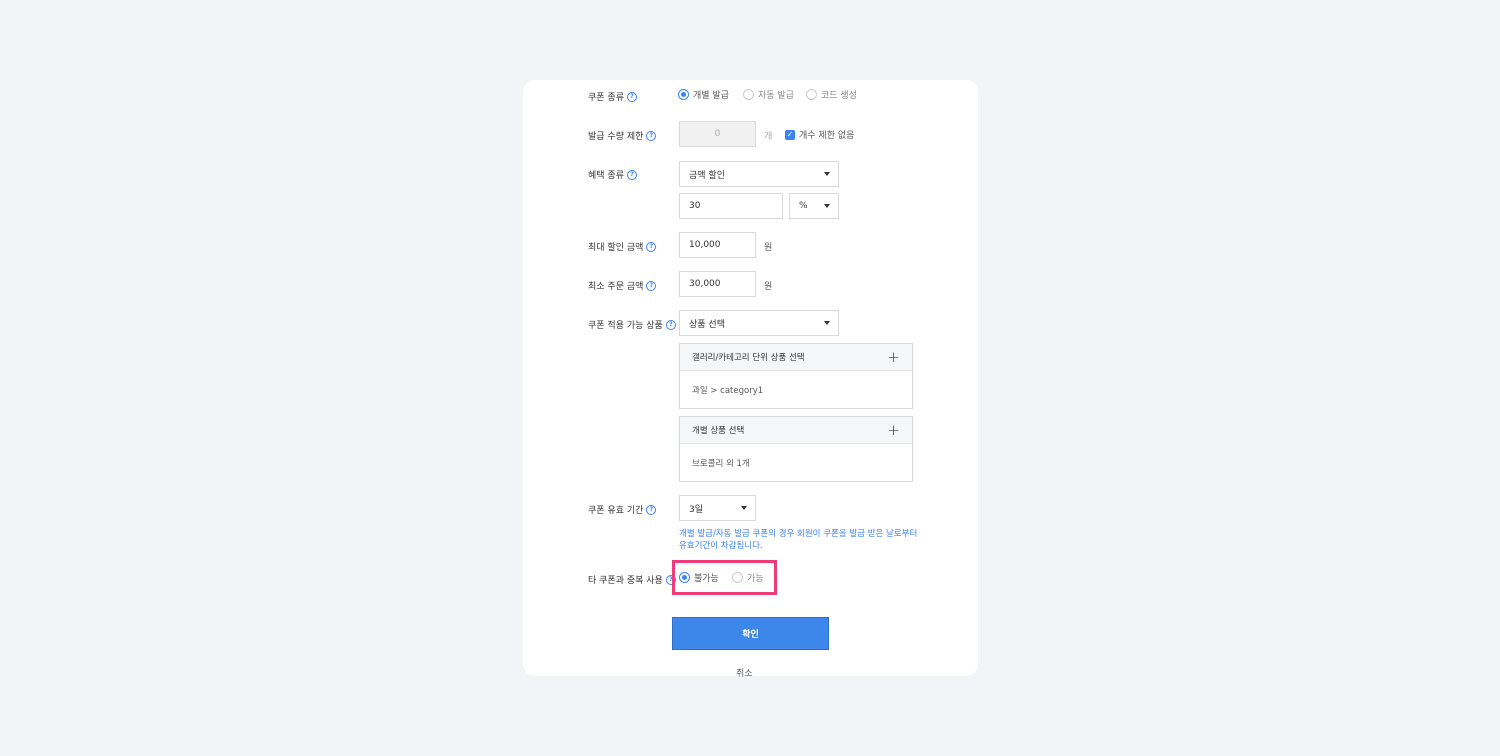 This screenshot has width=1500, height=756. I want to click on product-select-header: 개별 상품 선택 +, so click(796, 430).